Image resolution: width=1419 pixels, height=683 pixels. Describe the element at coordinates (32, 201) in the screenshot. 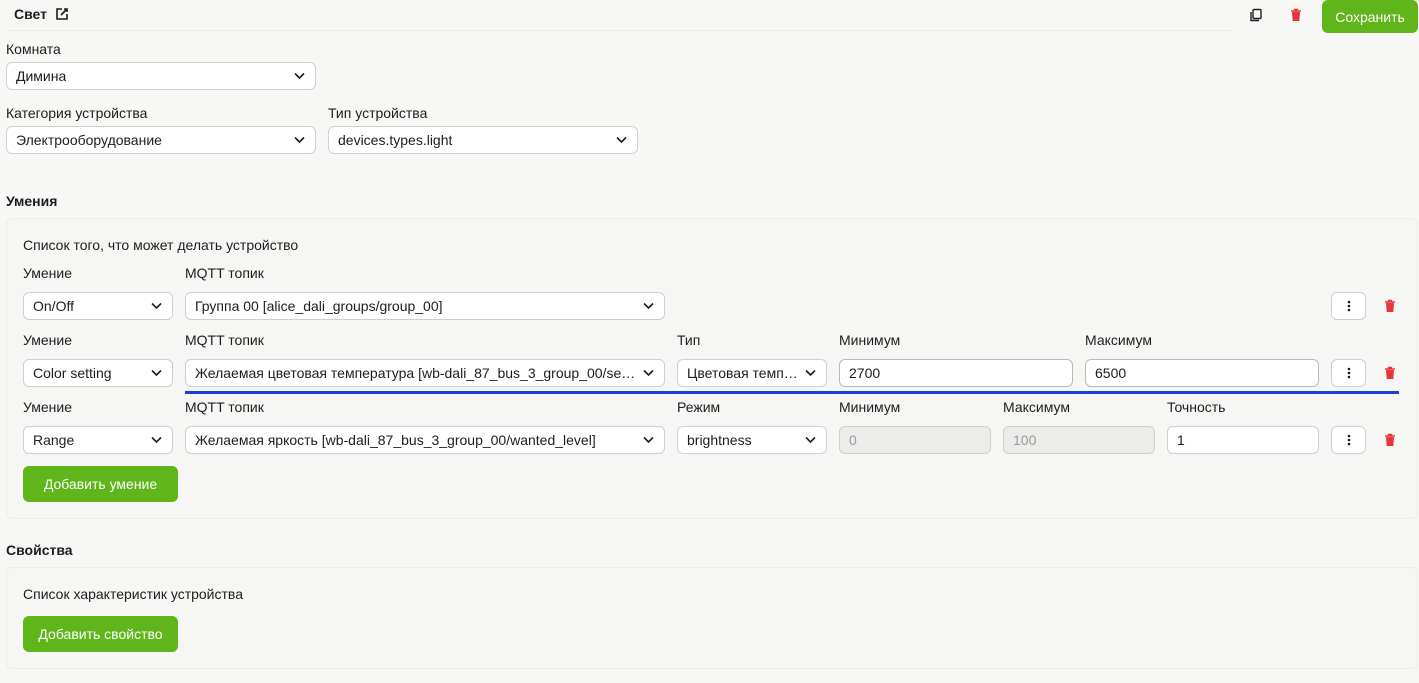

I see `skills-title: Умения` at that location.